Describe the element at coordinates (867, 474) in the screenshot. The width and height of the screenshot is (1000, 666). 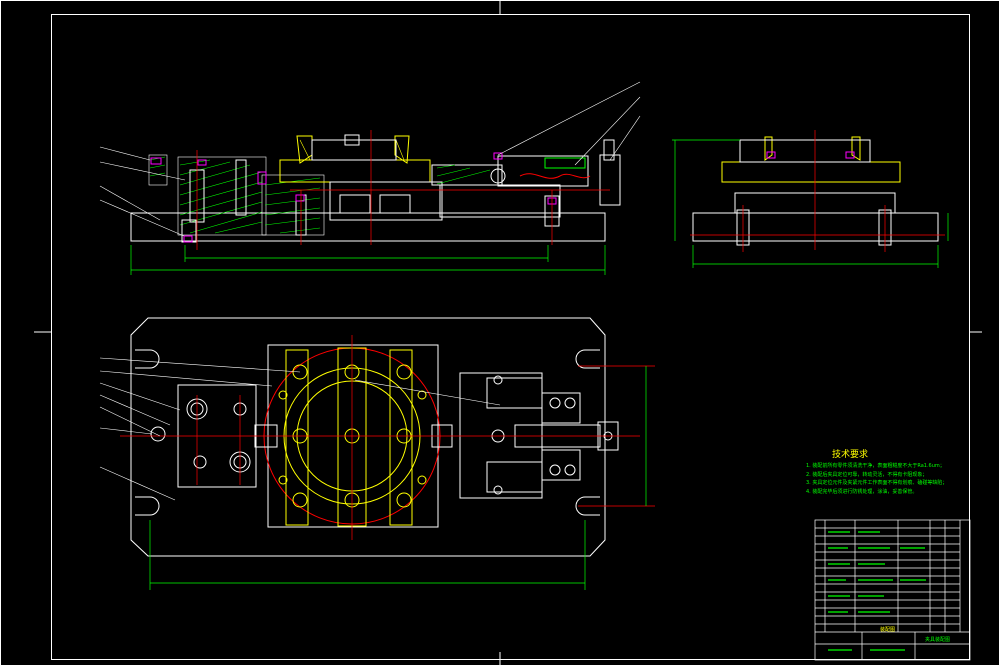
I see `requirement-item: 2. 装配后夹具定位可靠，转动灵活，不得有卡阻现象；` at that location.